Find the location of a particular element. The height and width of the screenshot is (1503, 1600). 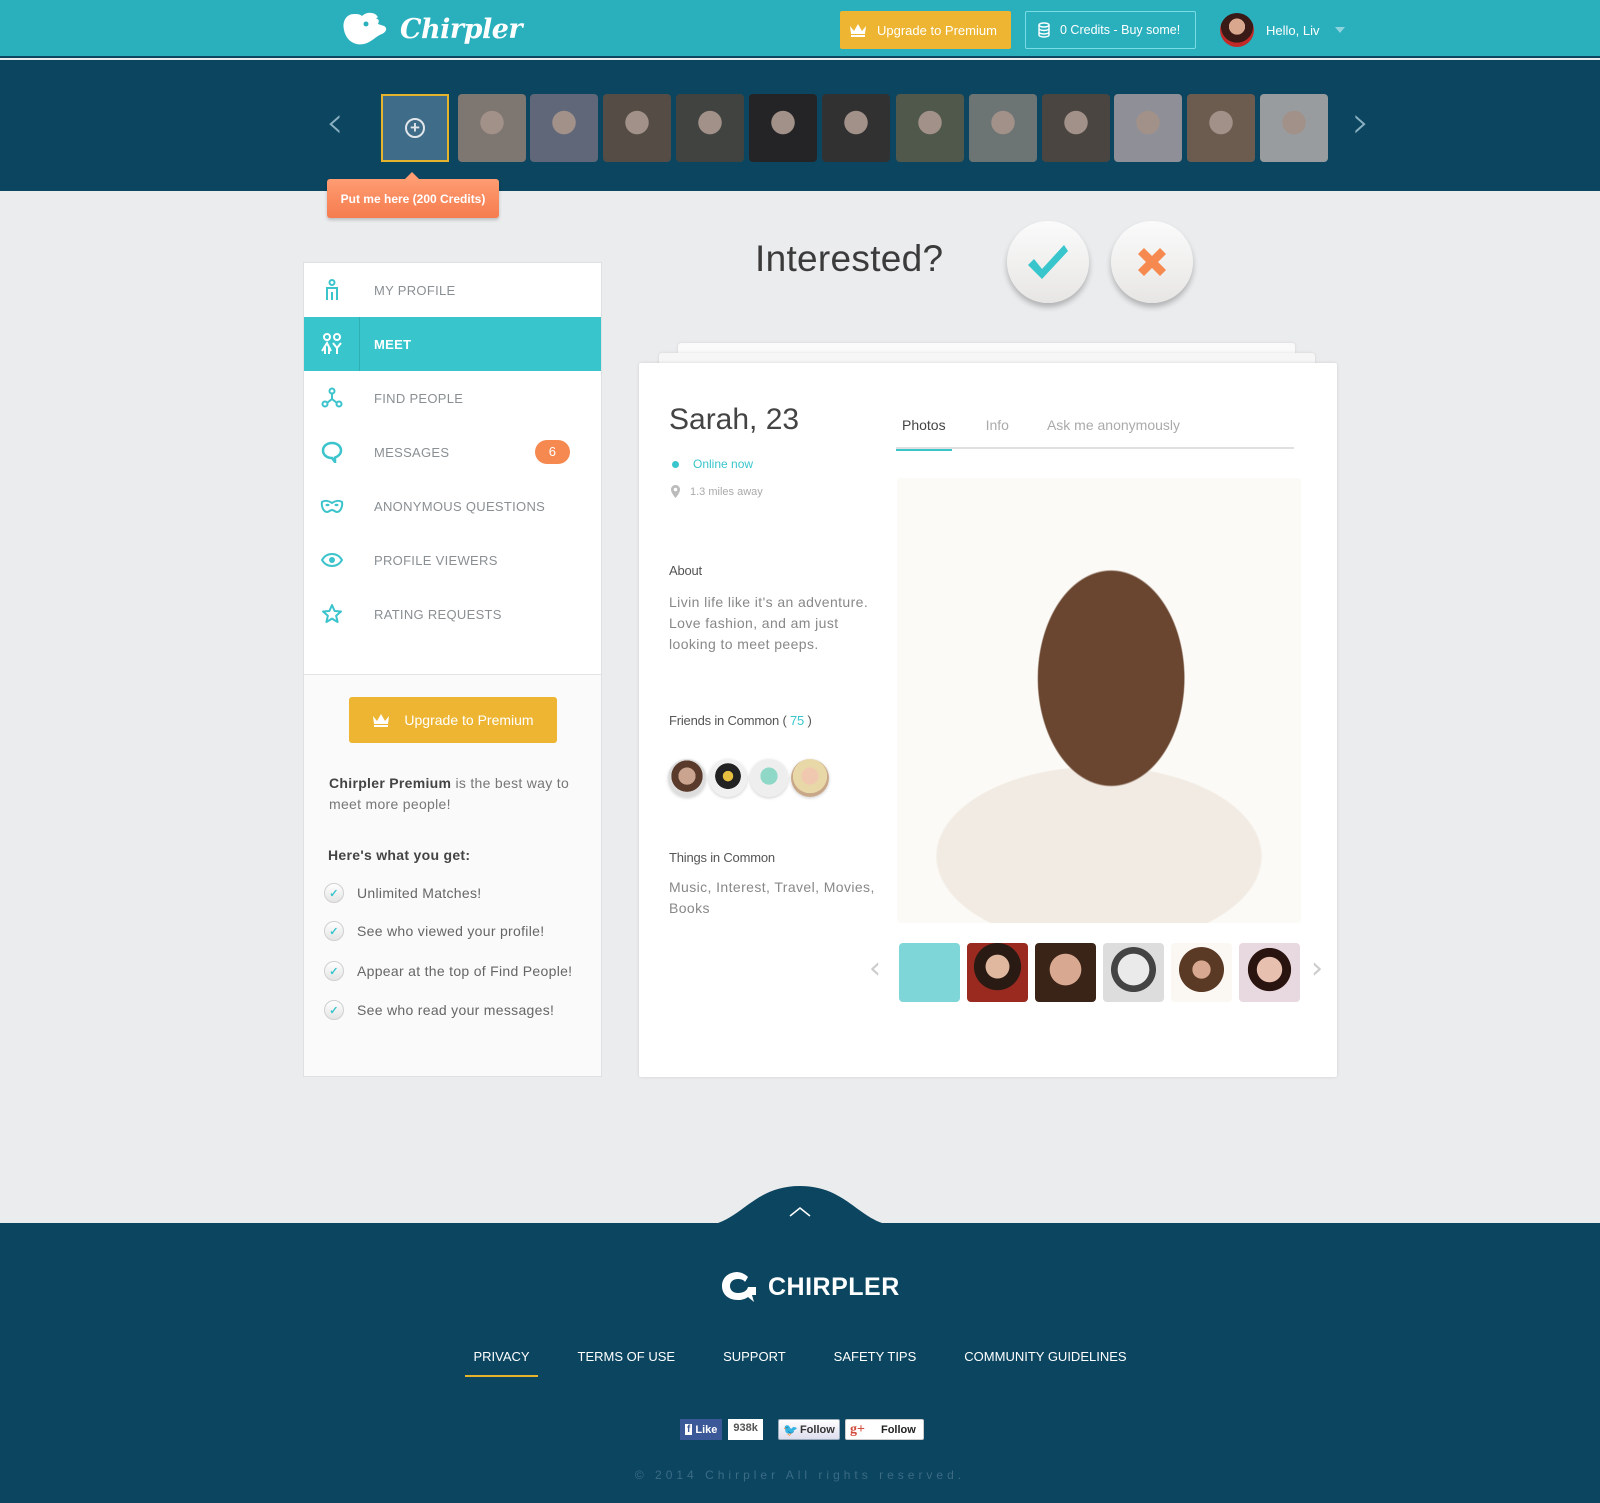

interested-question: Interested? is located at coordinates (849, 258).